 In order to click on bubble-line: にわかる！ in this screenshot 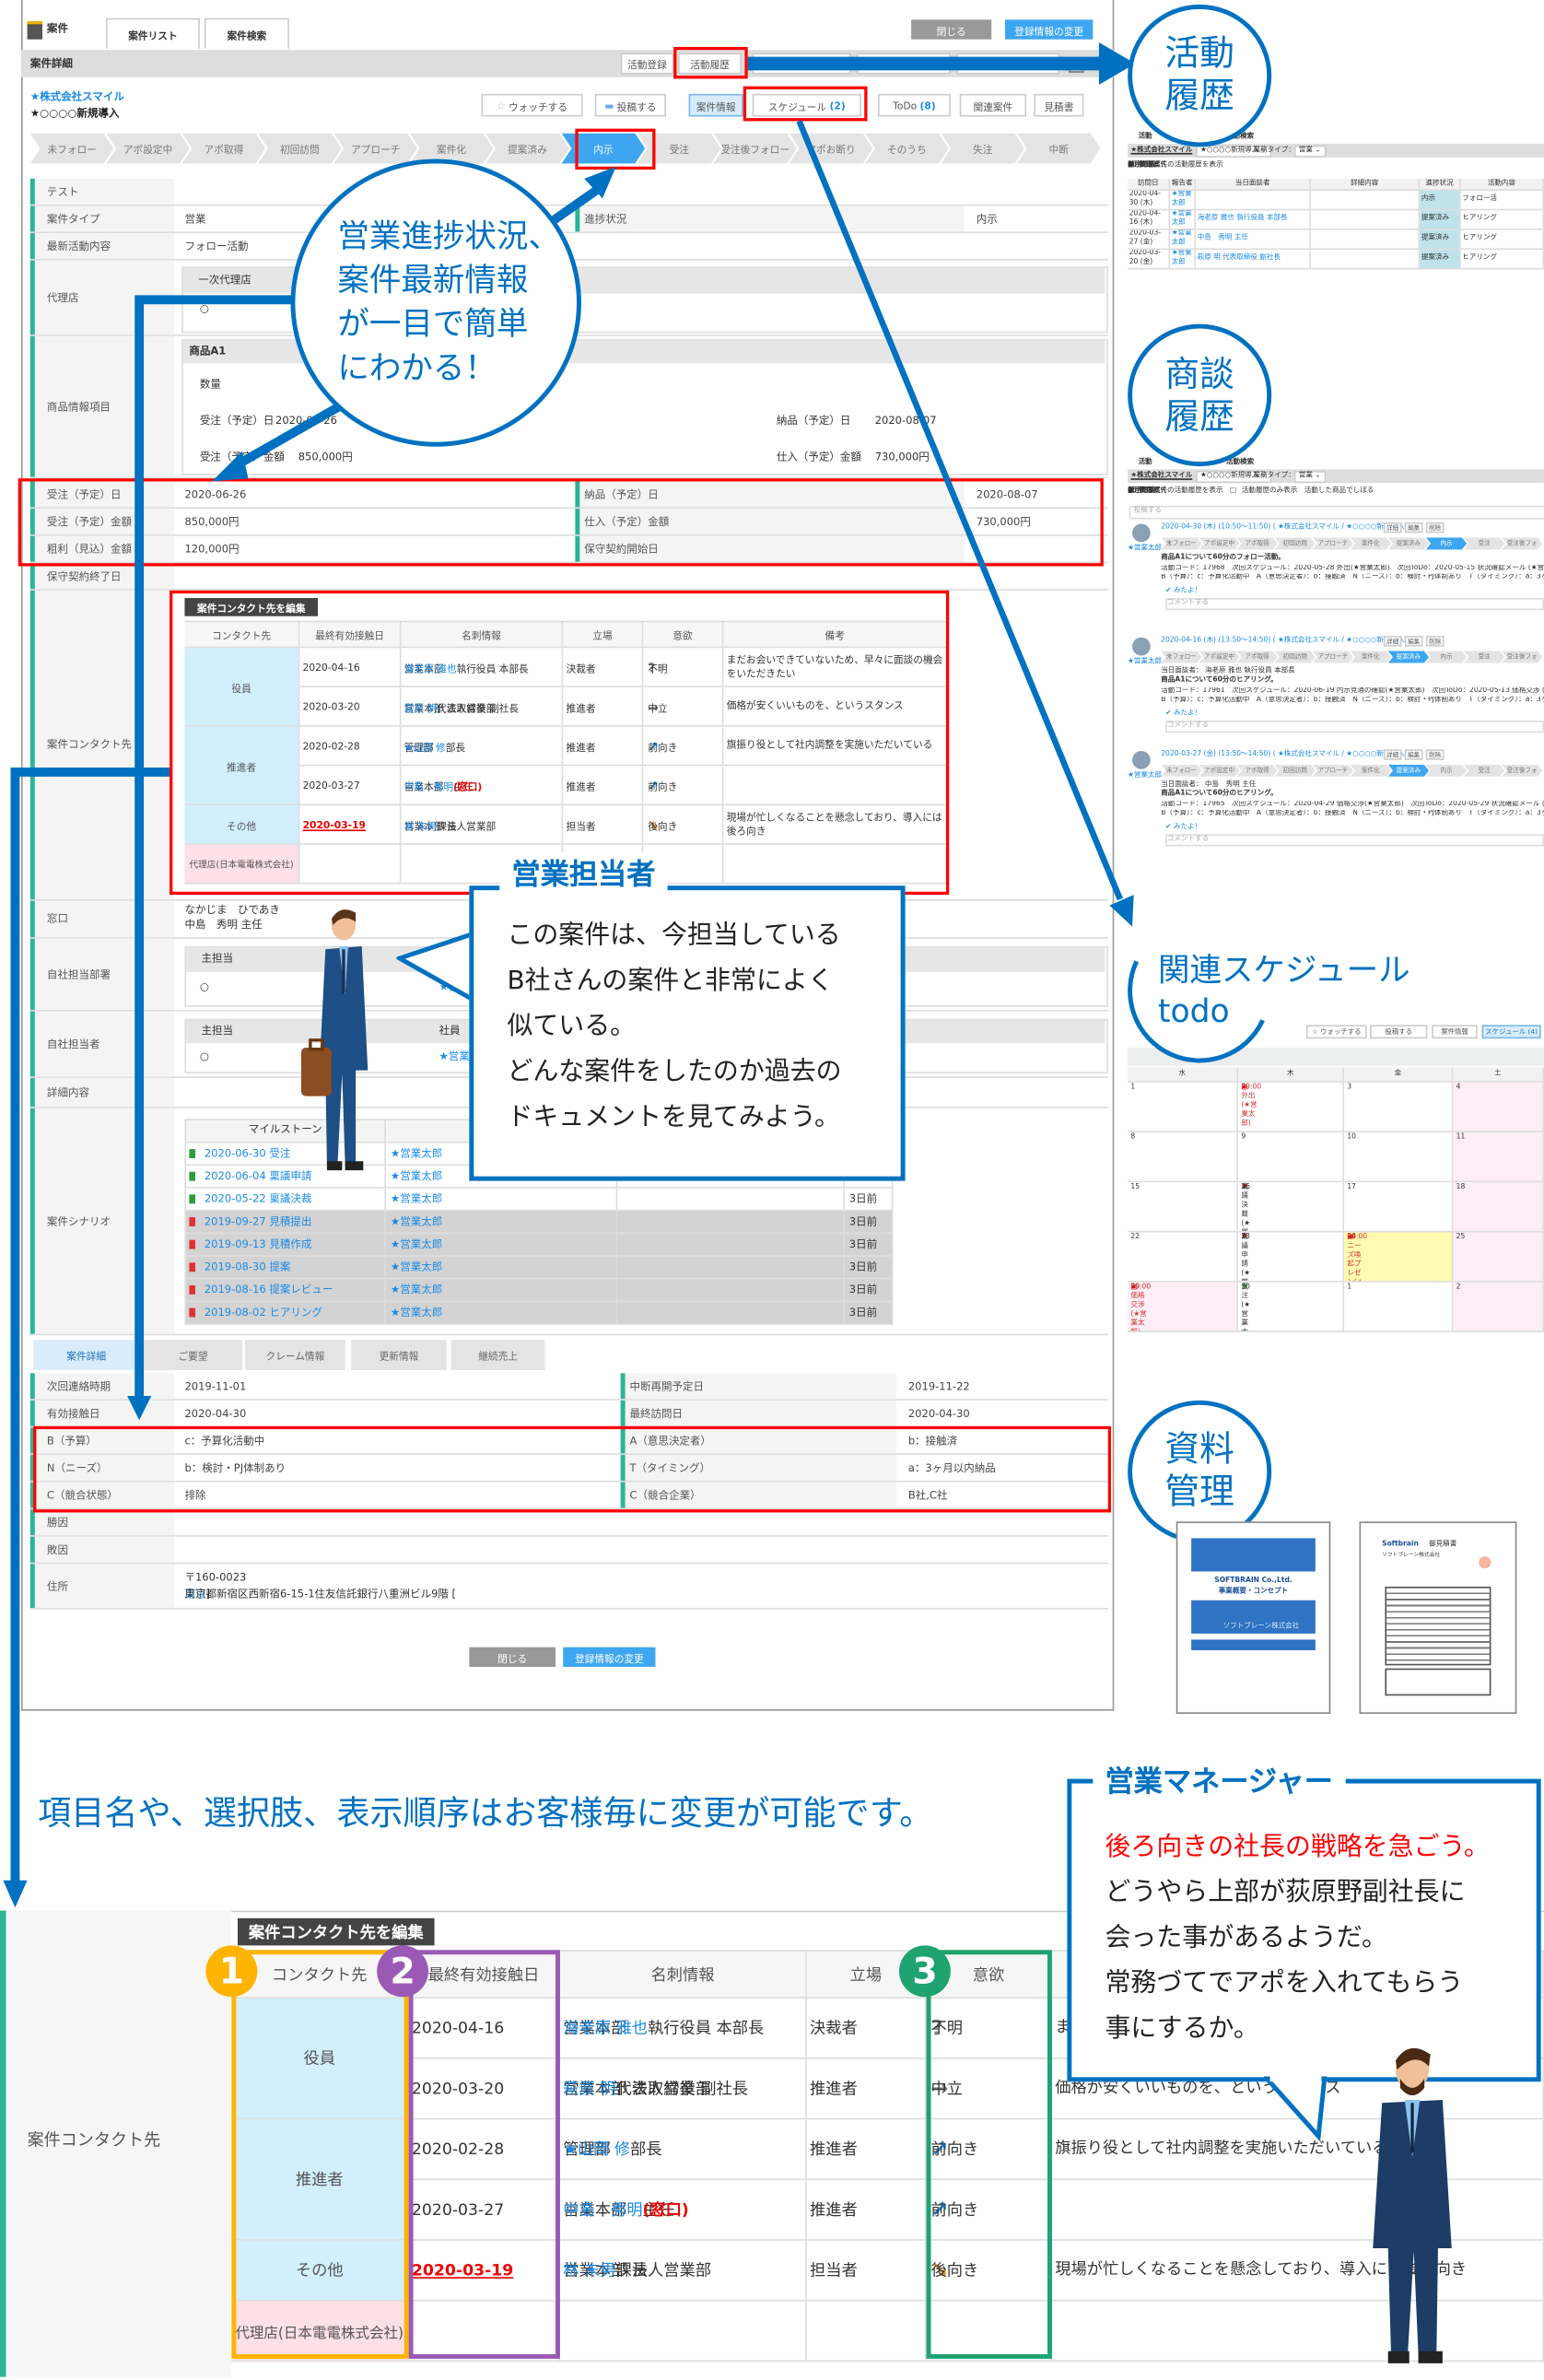, I will do `click(417, 367)`.